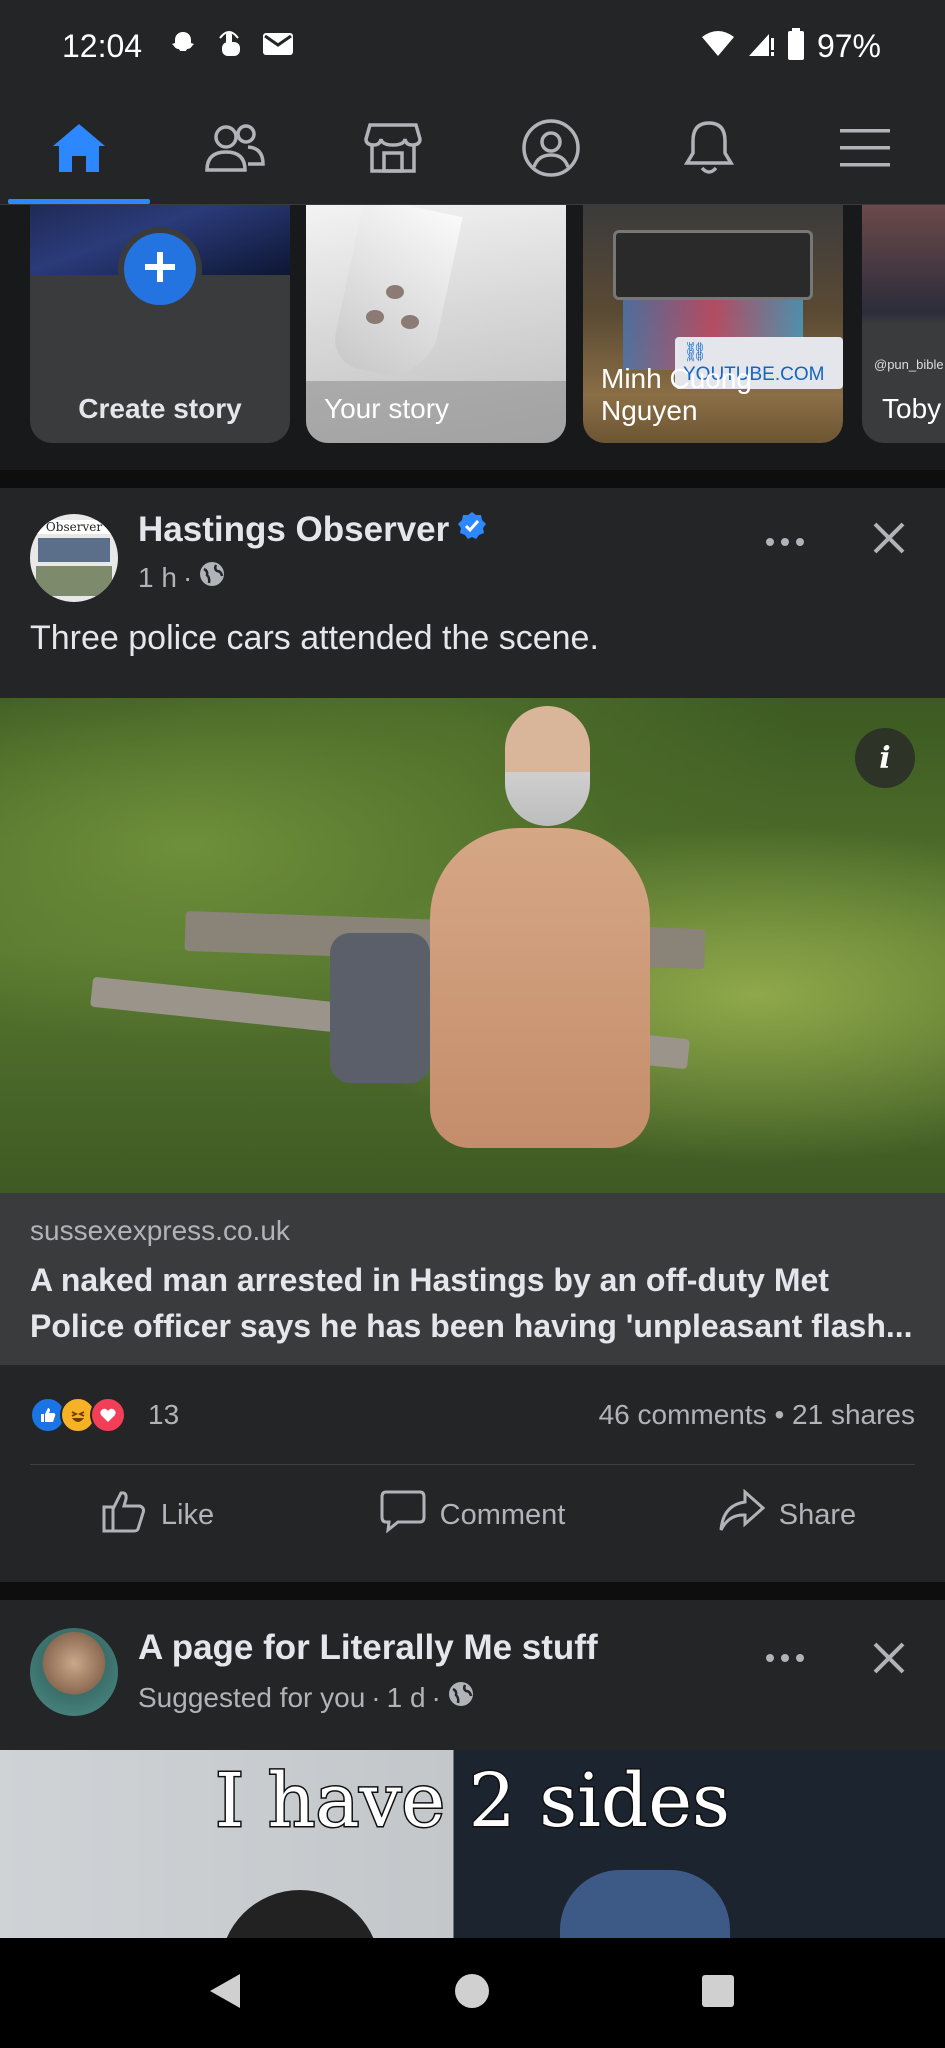 This screenshot has width=945, height=2048. I want to click on marketplace-icon, so click(393, 150).